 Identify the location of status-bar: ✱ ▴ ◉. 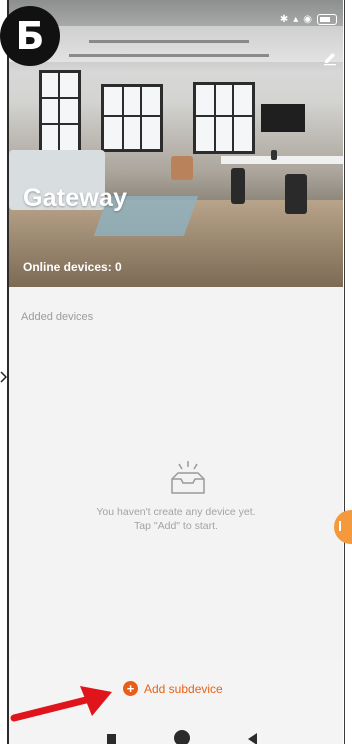
(308, 19).